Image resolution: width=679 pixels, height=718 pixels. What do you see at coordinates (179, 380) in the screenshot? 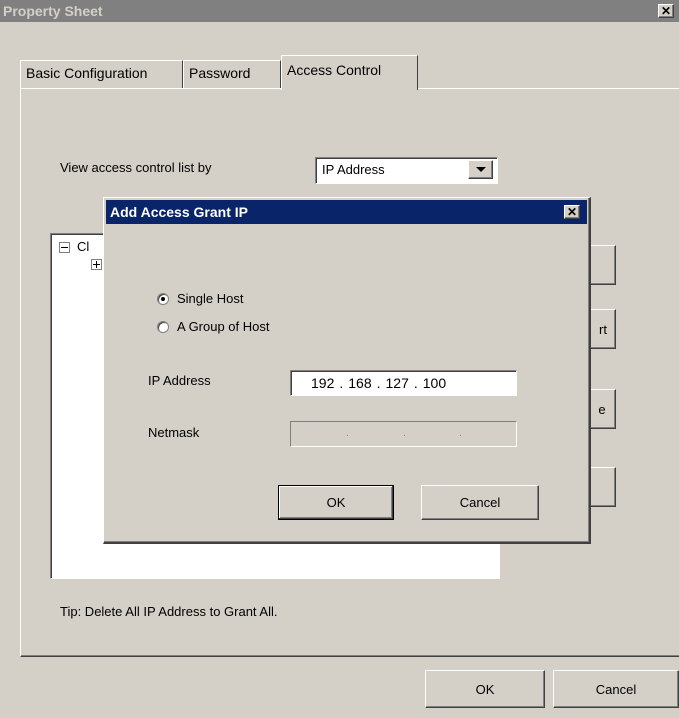
I see `ip-address-label: IP Address` at bounding box center [179, 380].